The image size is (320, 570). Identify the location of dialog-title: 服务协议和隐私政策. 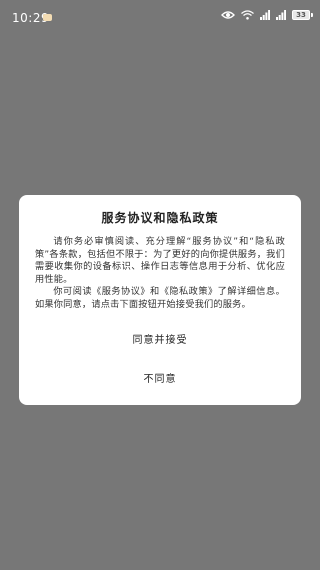
(160, 218).